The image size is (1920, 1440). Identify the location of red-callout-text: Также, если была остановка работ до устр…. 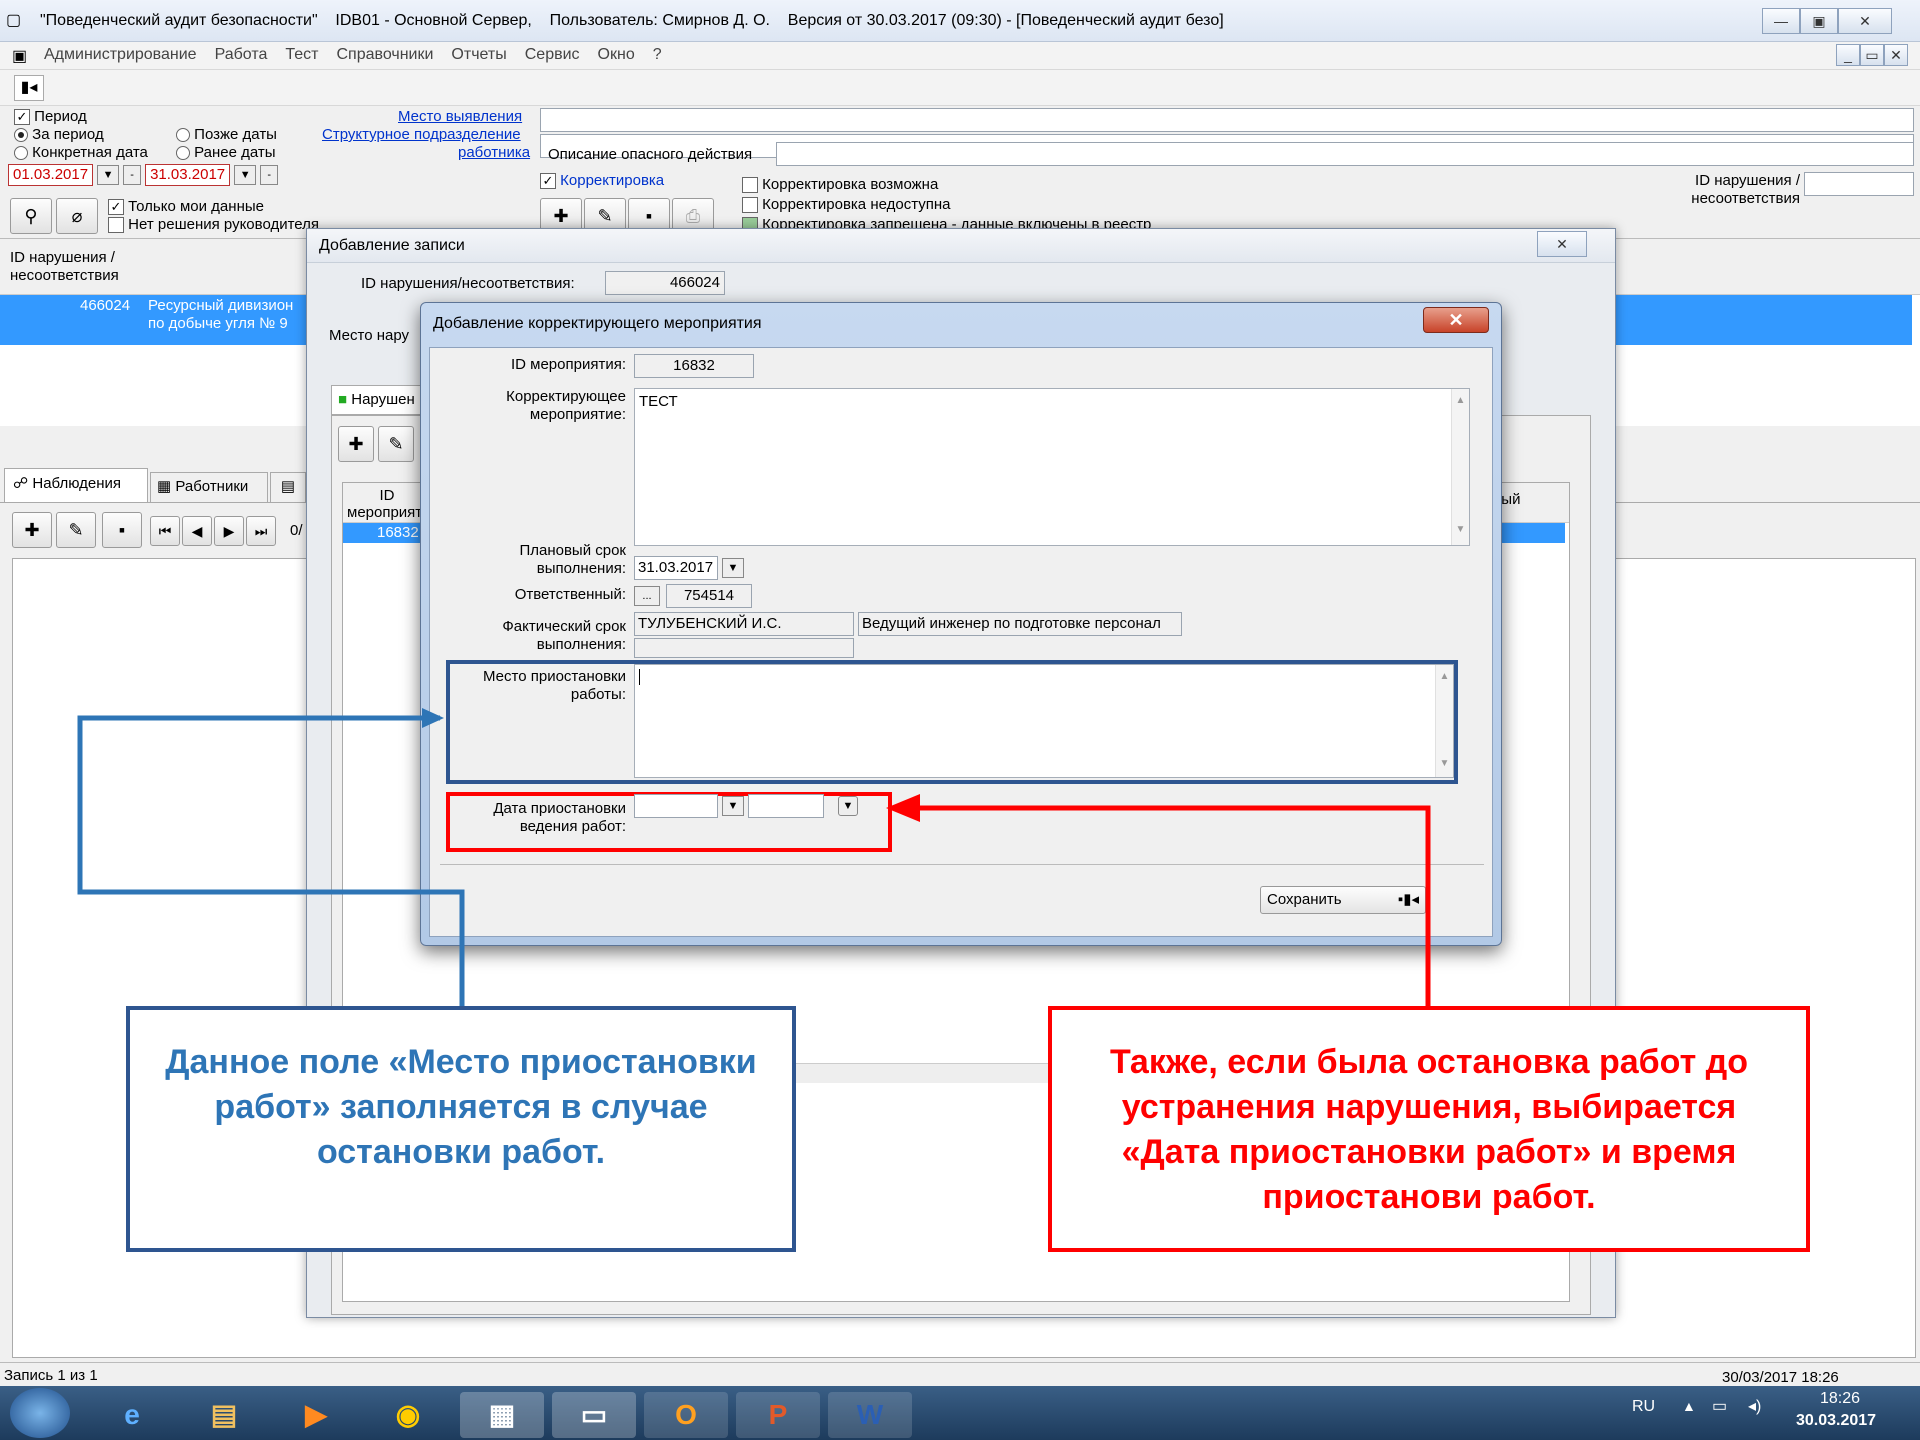
(1429, 1129).